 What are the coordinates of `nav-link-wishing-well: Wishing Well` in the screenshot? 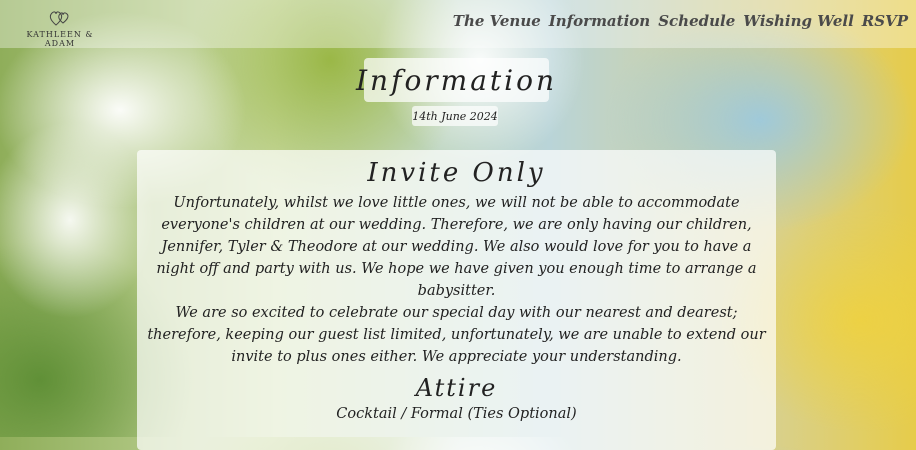 It's located at (798, 21).